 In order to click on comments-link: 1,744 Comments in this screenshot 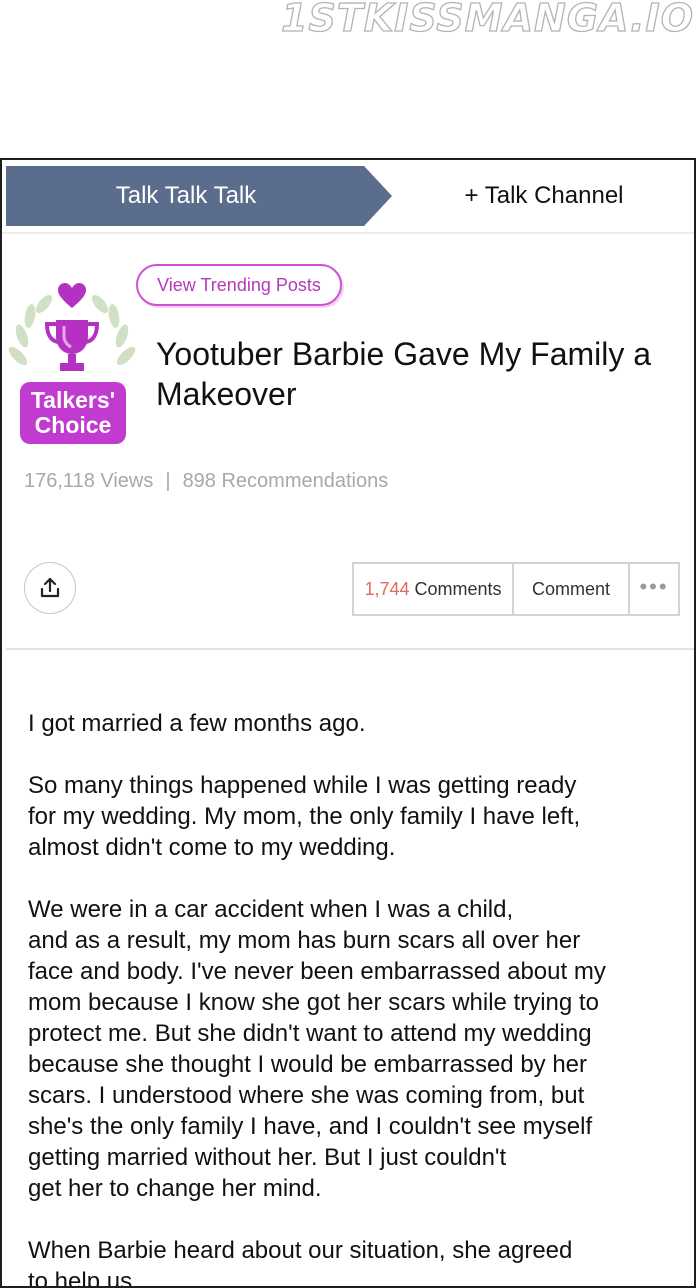, I will do `click(434, 589)`.